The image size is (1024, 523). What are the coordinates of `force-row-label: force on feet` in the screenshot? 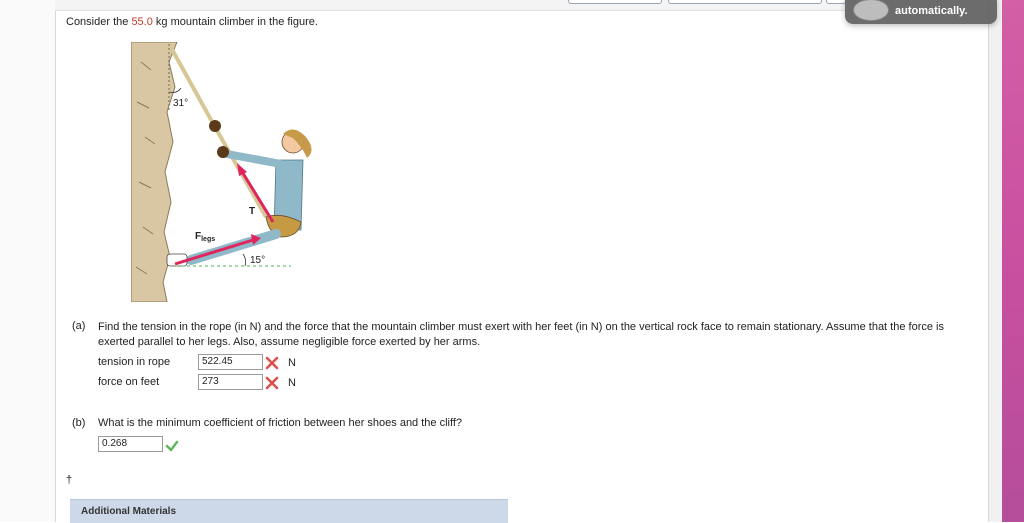 It's located at (129, 382).